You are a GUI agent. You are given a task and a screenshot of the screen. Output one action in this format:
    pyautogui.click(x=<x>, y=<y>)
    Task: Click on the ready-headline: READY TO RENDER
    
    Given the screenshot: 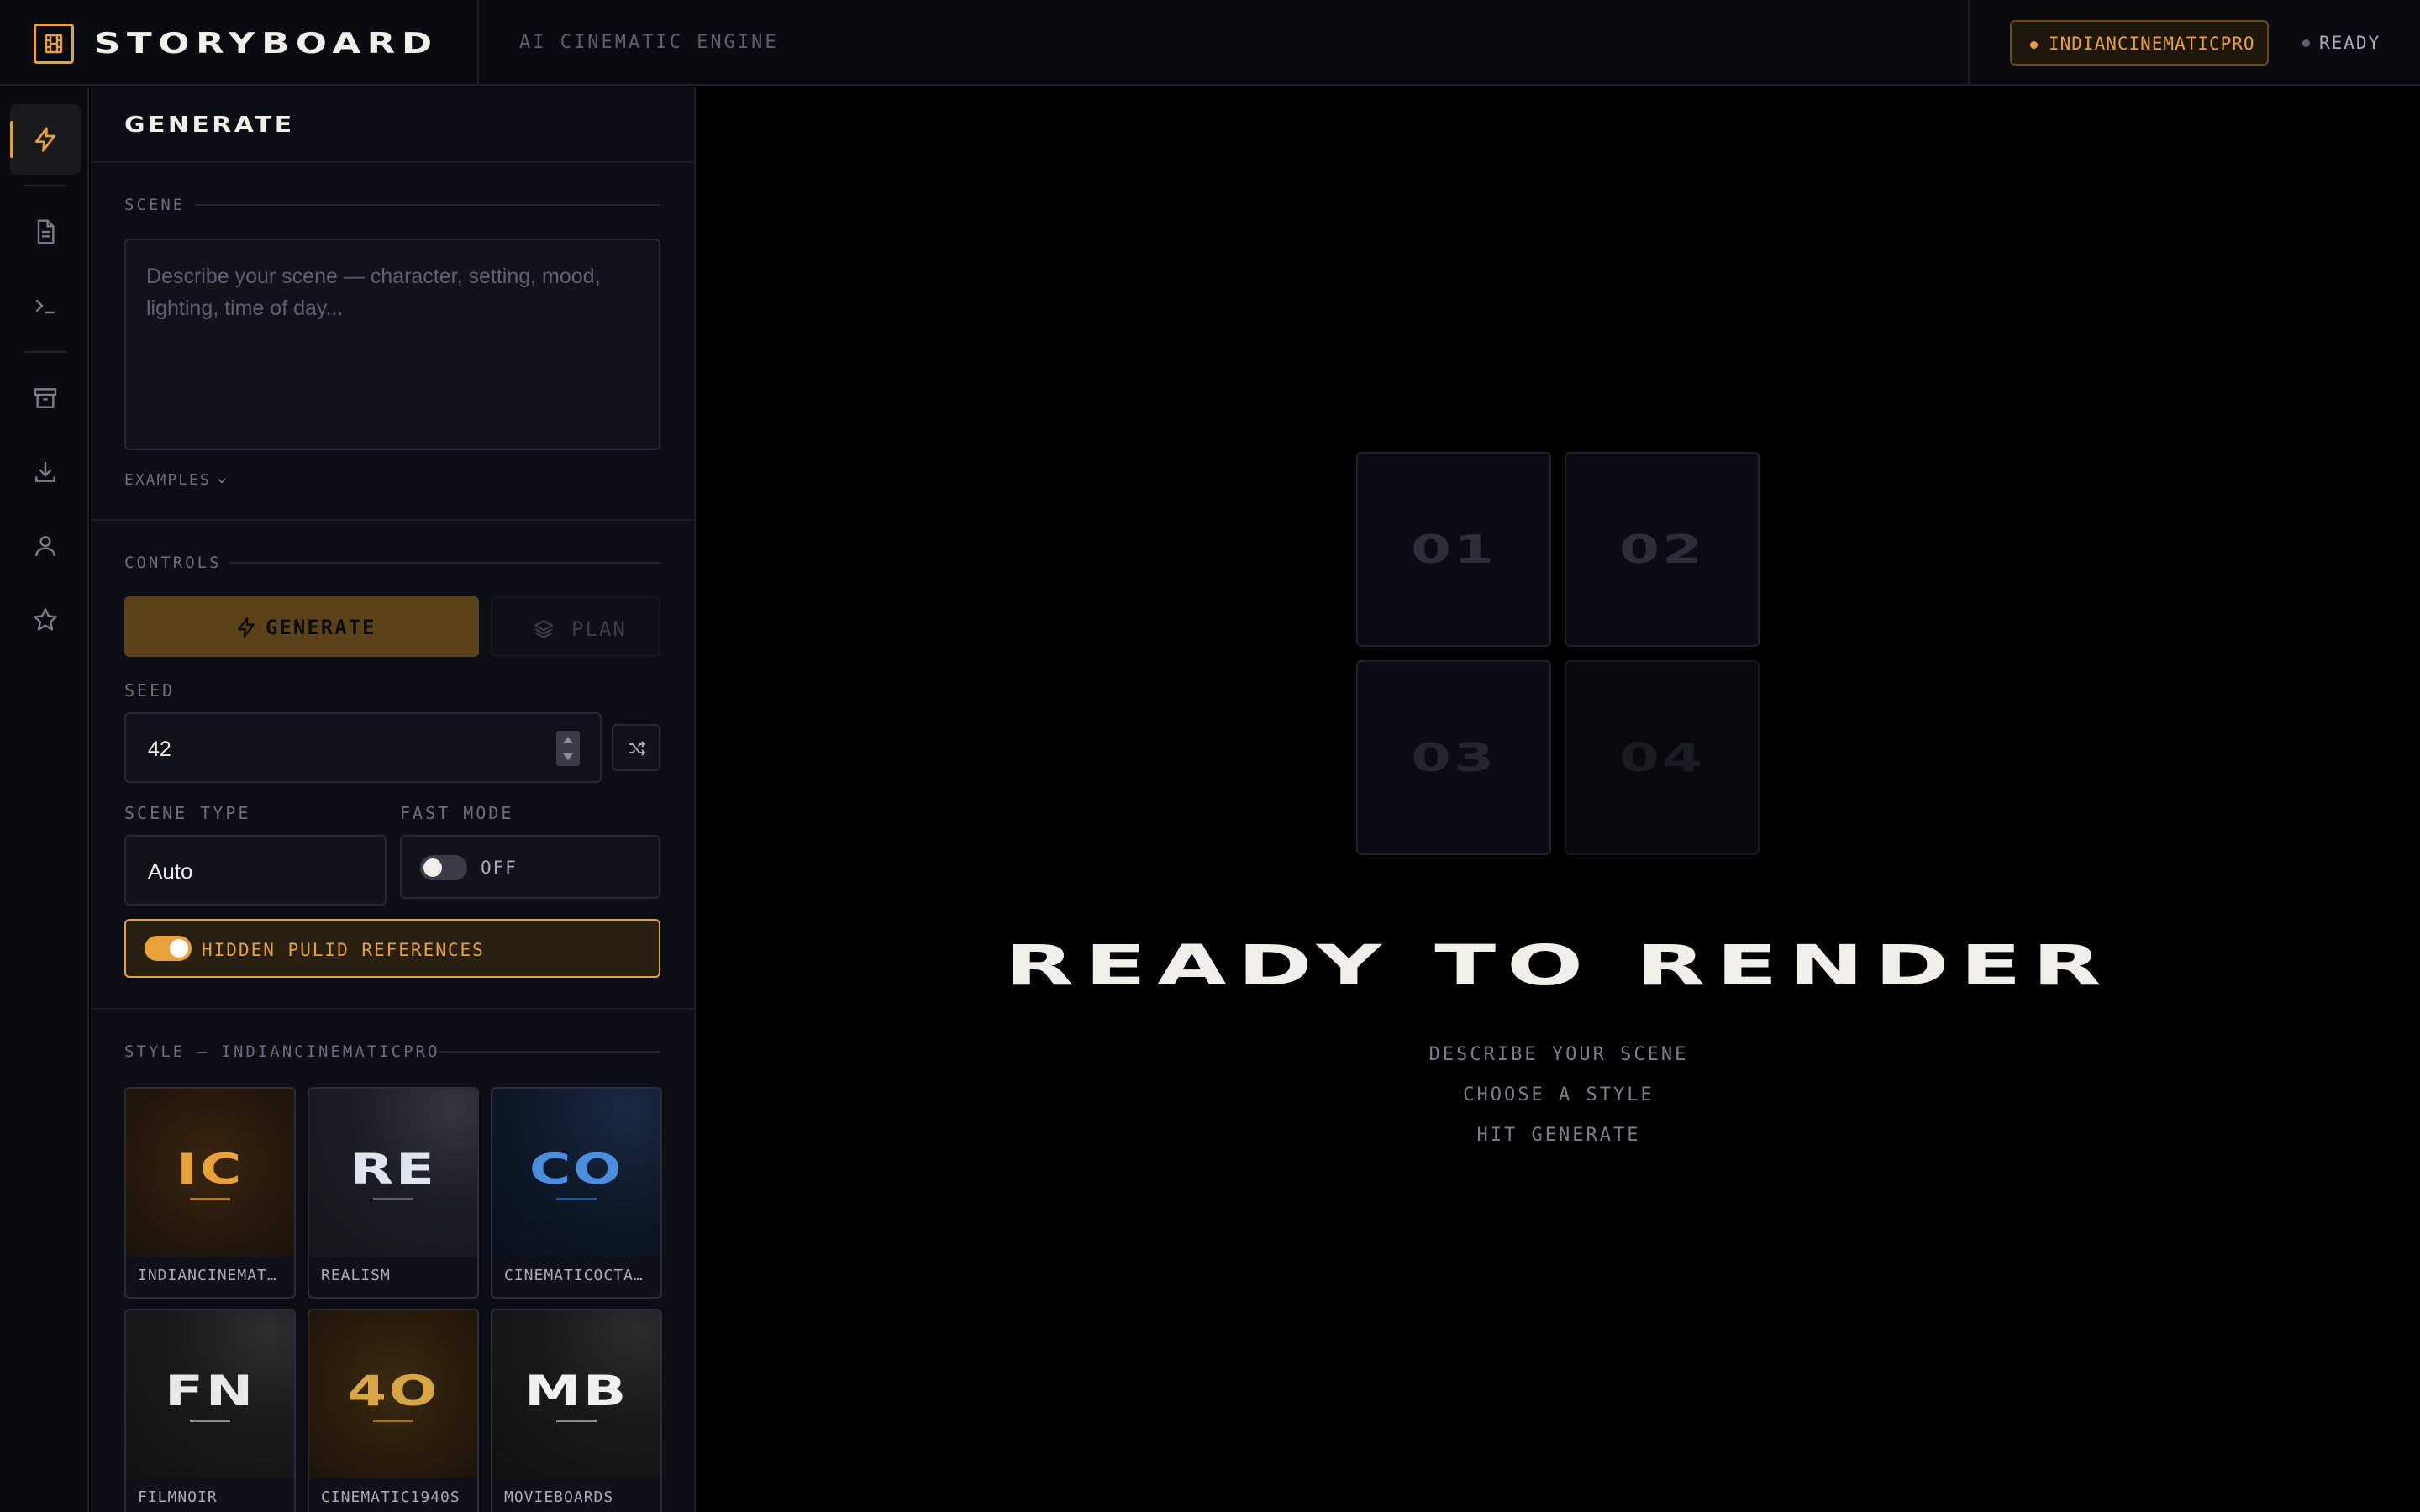 What is the action you would take?
    pyautogui.click(x=1559, y=966)
    